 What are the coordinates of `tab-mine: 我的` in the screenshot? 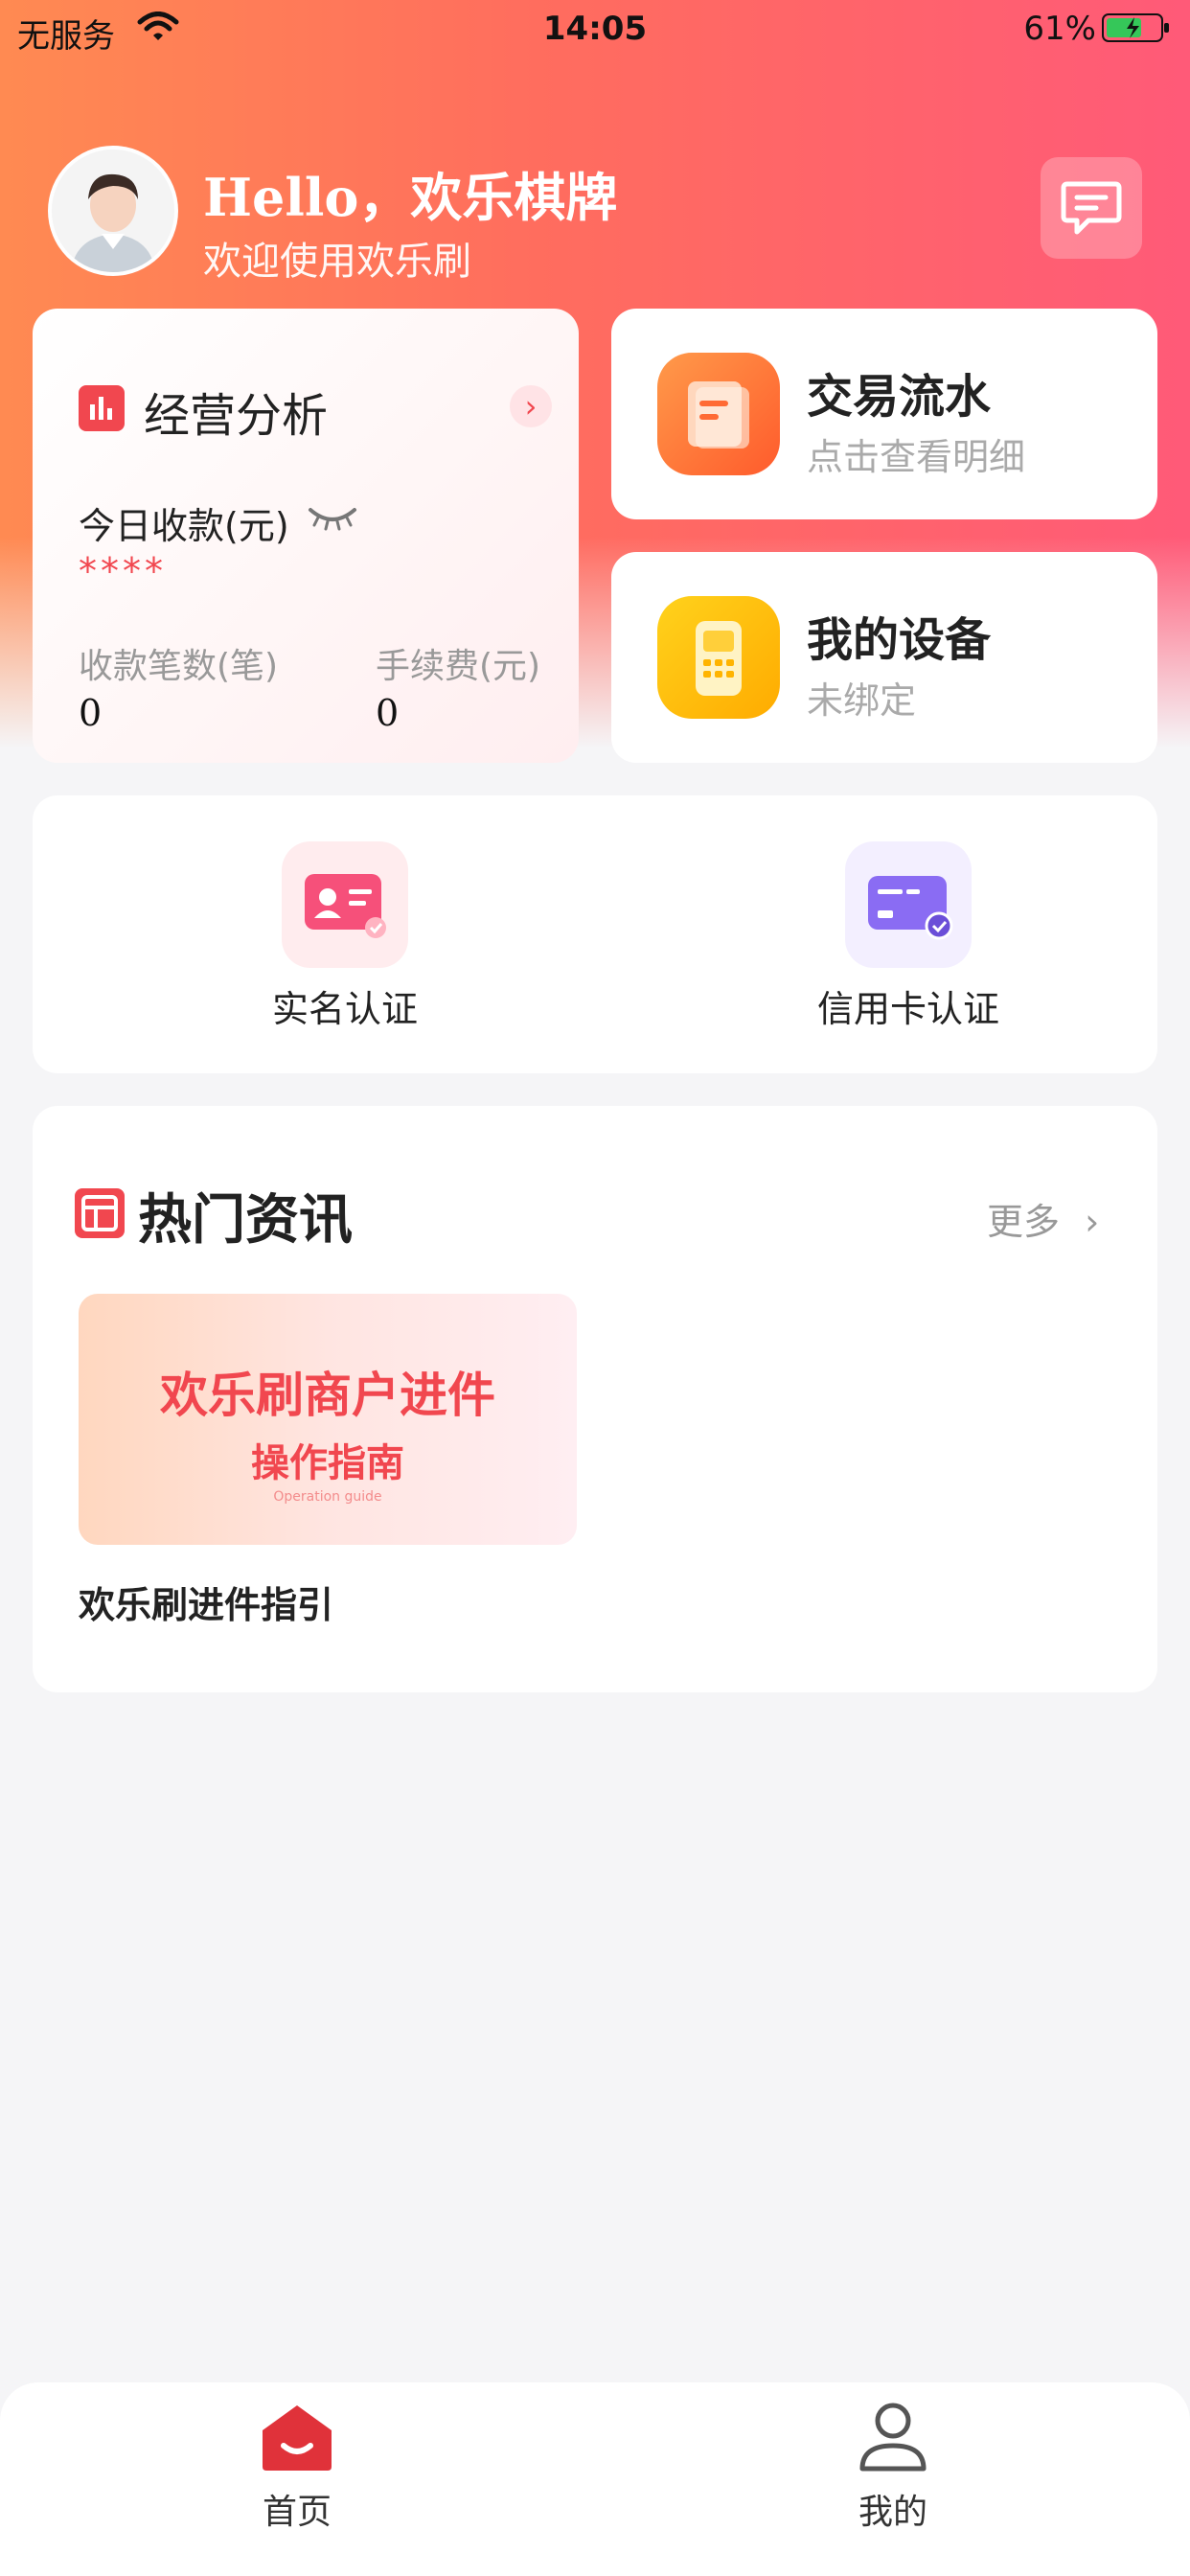 It's located at (893, 2467).